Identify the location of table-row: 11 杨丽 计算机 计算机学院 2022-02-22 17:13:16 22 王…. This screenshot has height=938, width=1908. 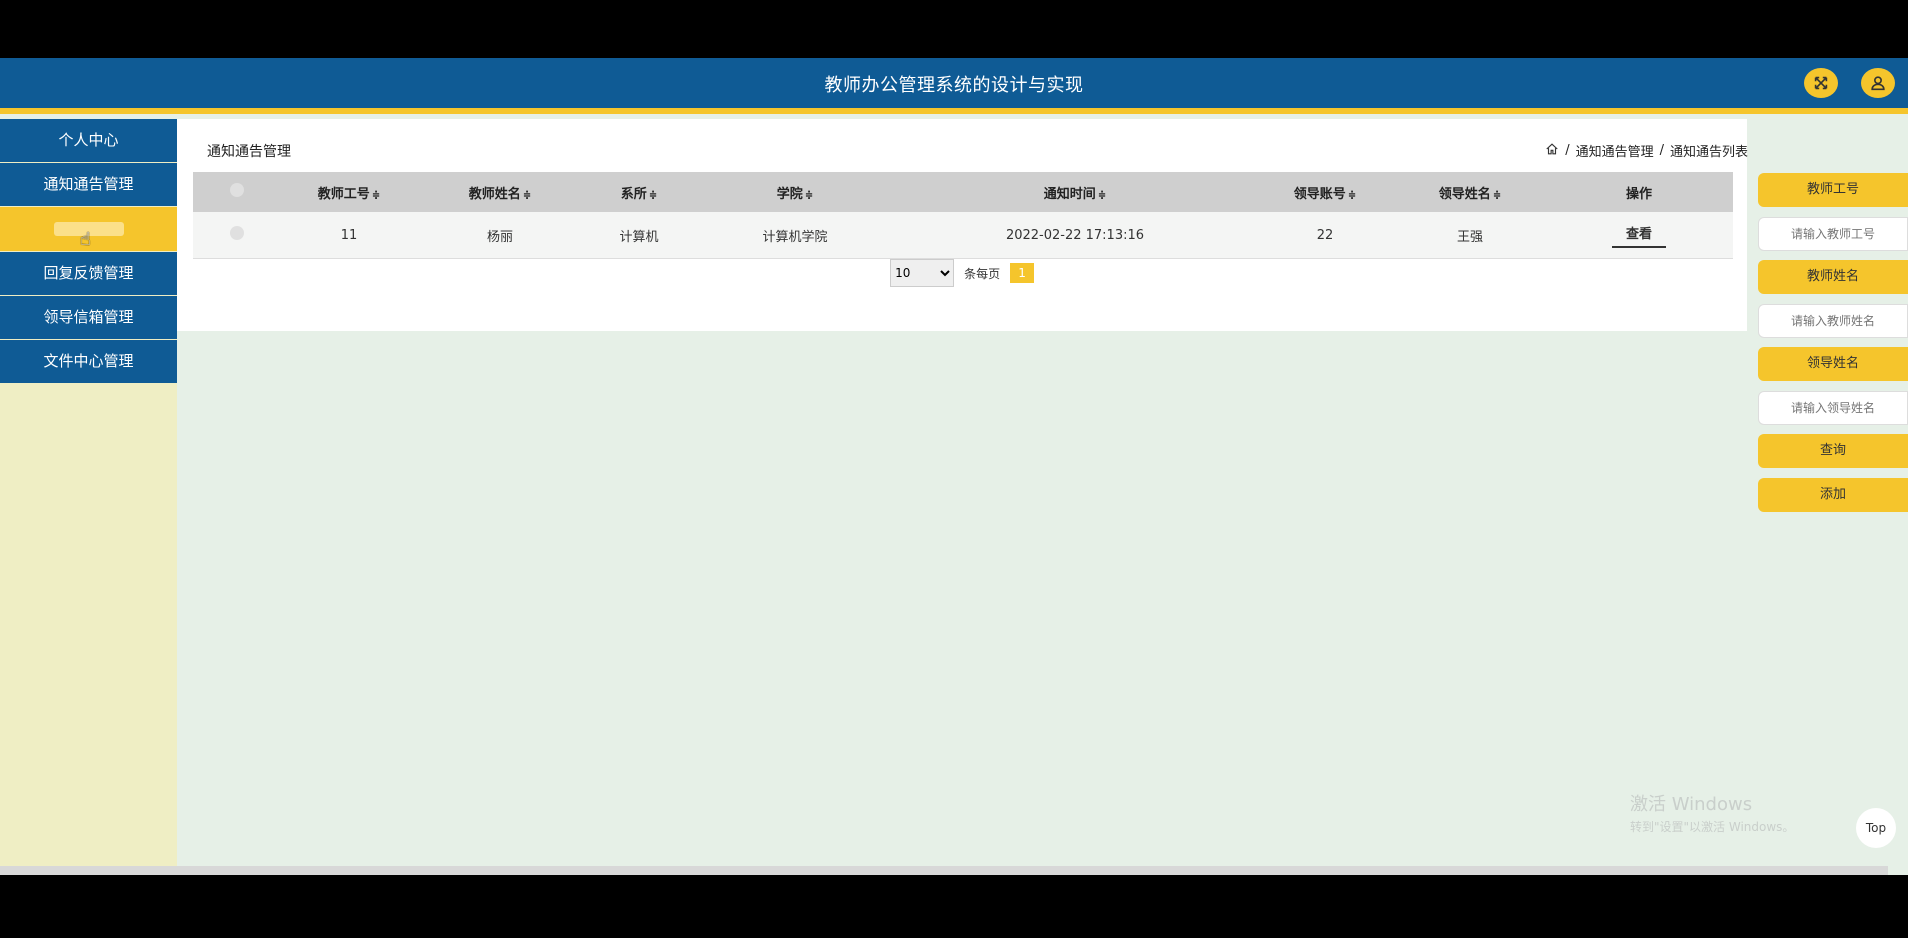
(963, 235).